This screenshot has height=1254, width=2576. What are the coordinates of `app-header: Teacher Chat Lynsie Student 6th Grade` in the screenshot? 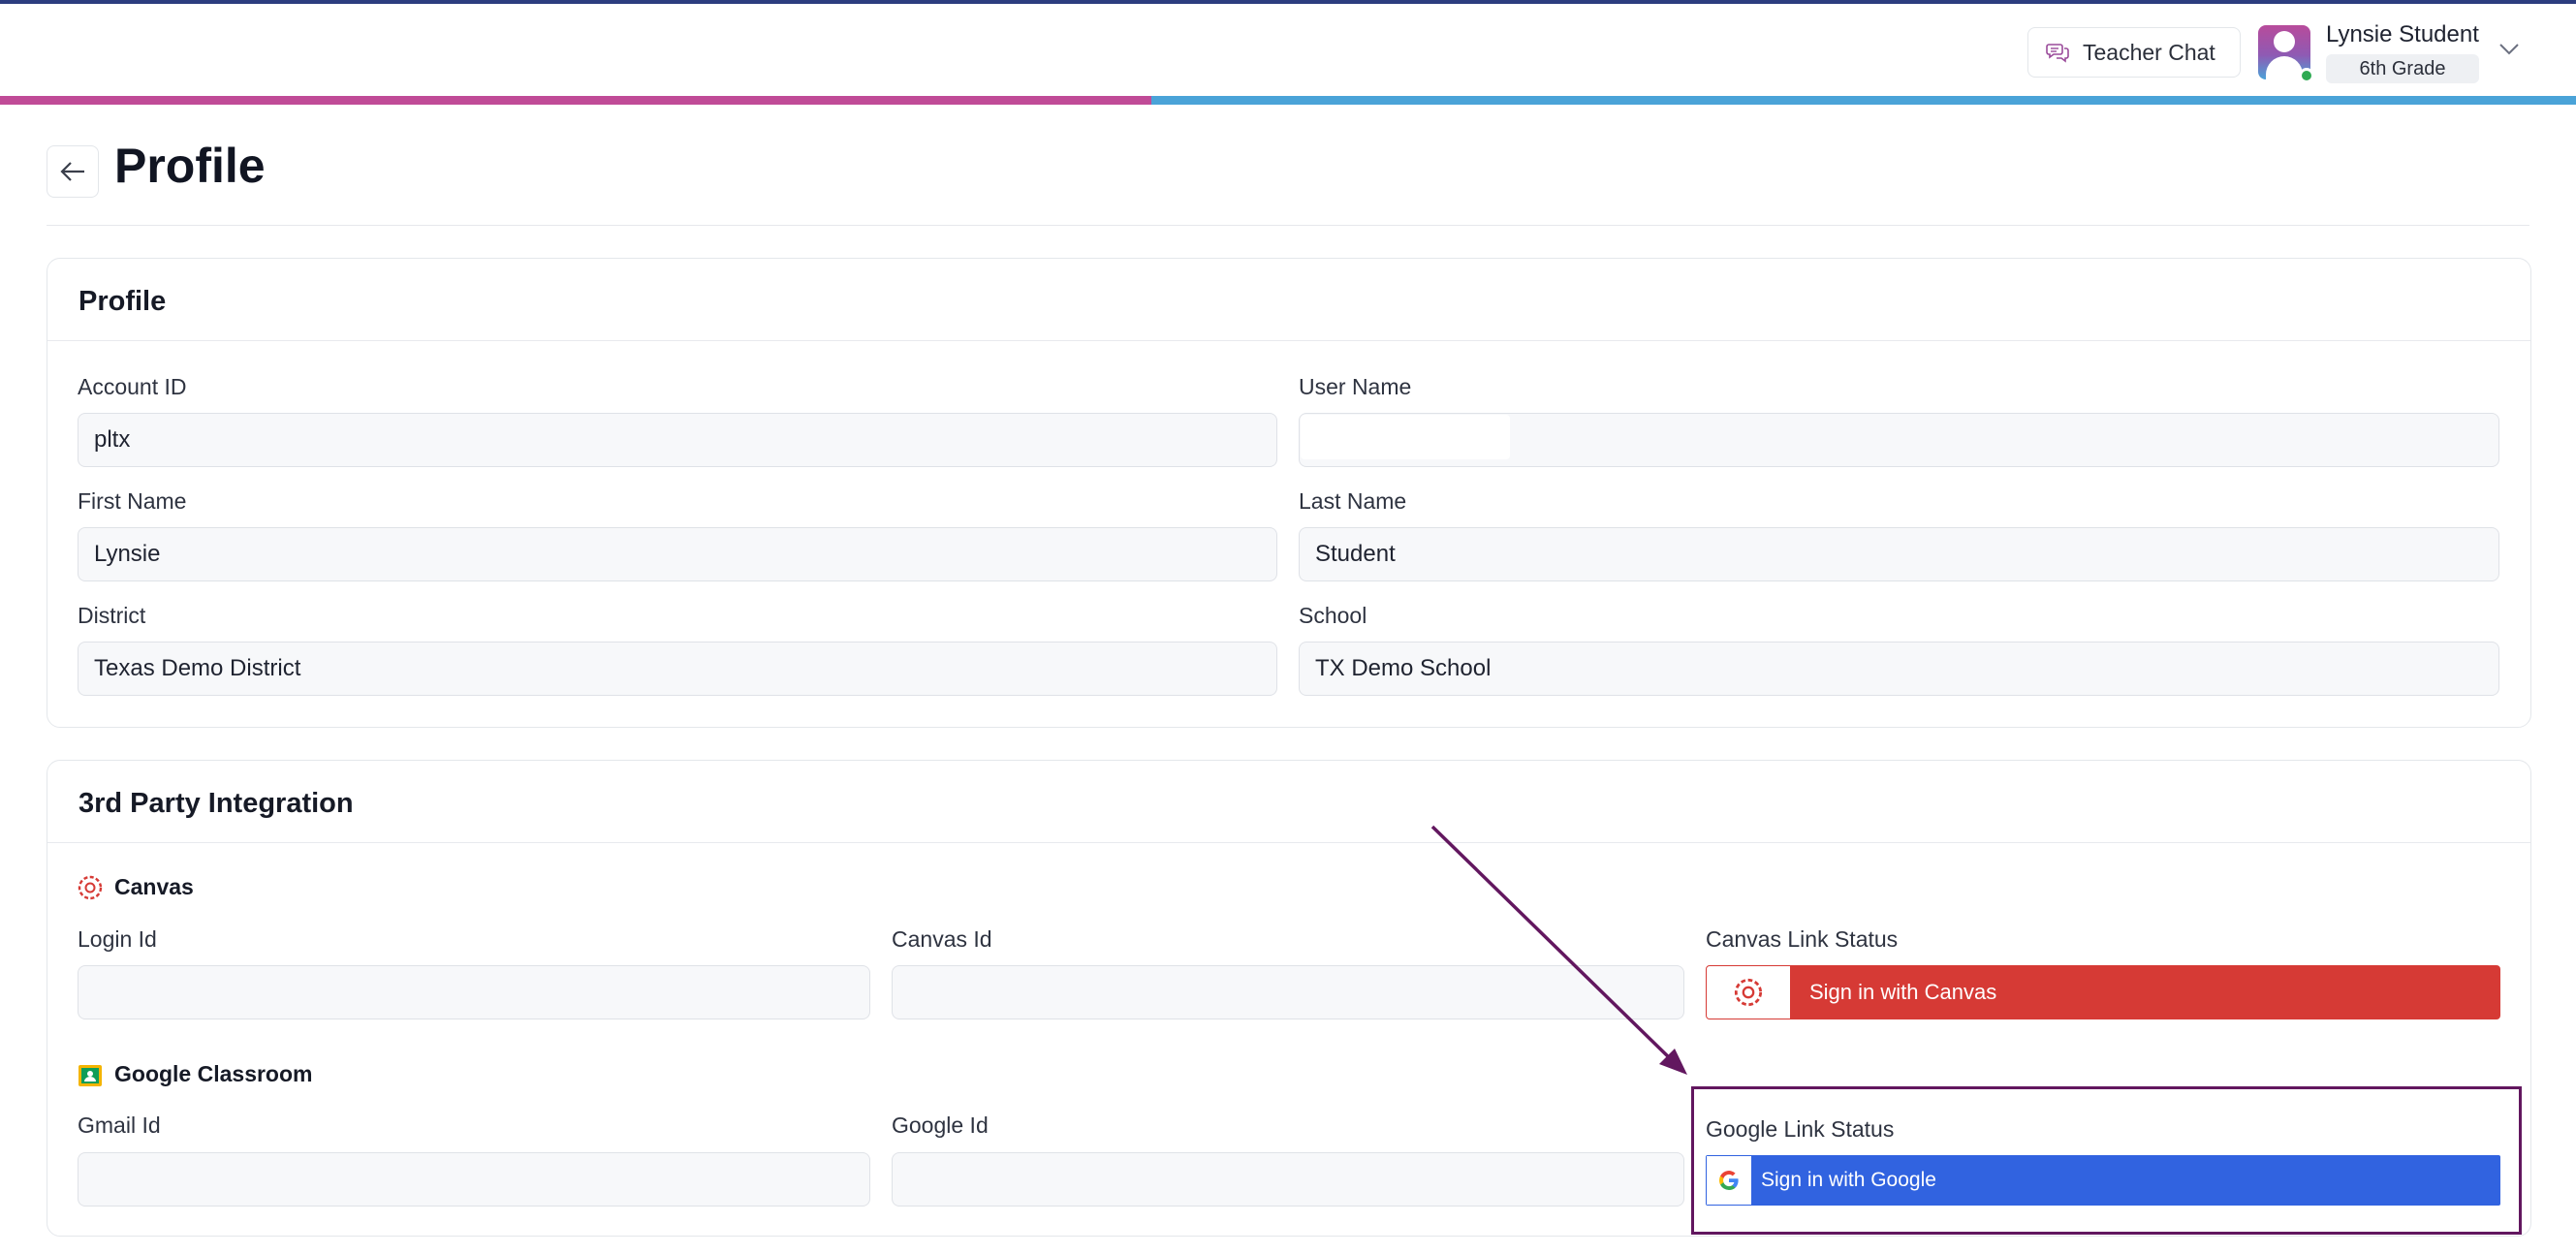 It's located at (1288, 50).